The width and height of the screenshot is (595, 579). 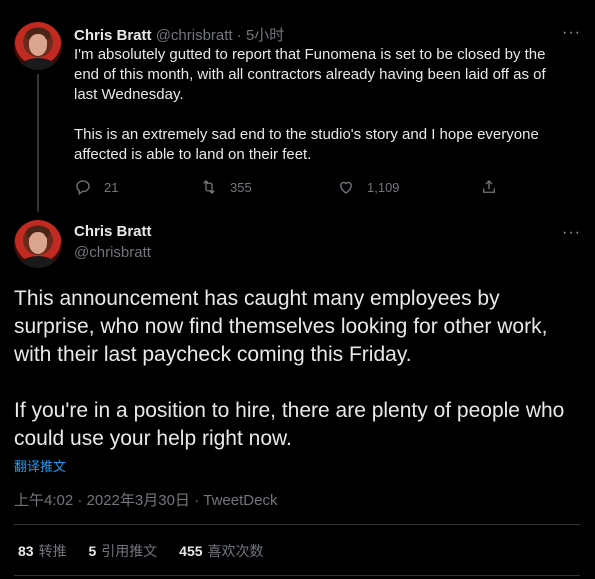 I want to click on share-button, so click(x=495, y=187).